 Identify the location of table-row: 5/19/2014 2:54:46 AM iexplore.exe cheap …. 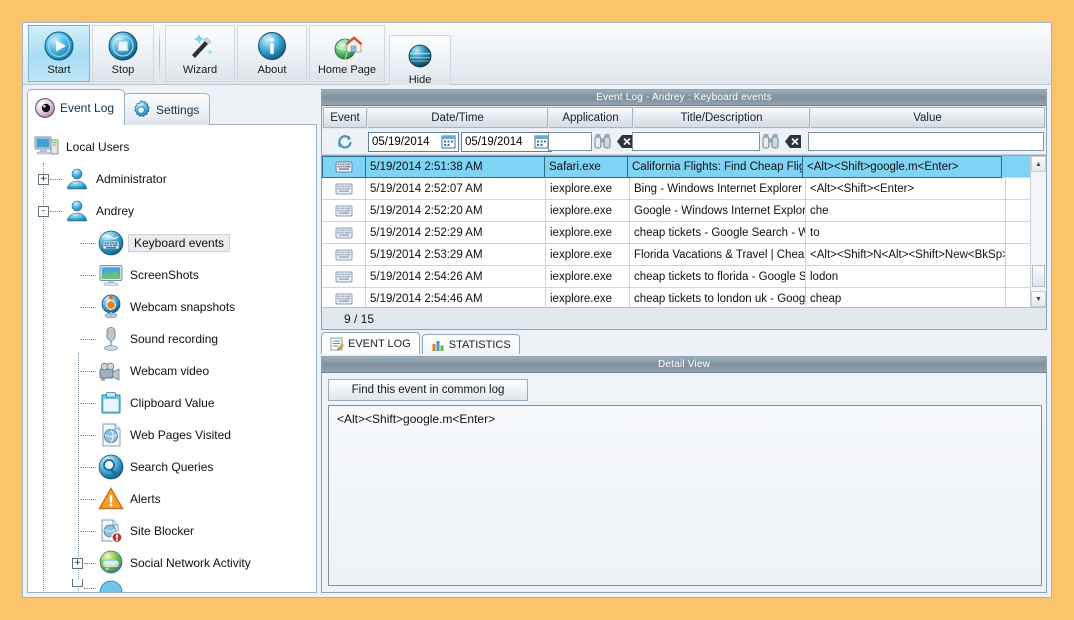
(684, 297).